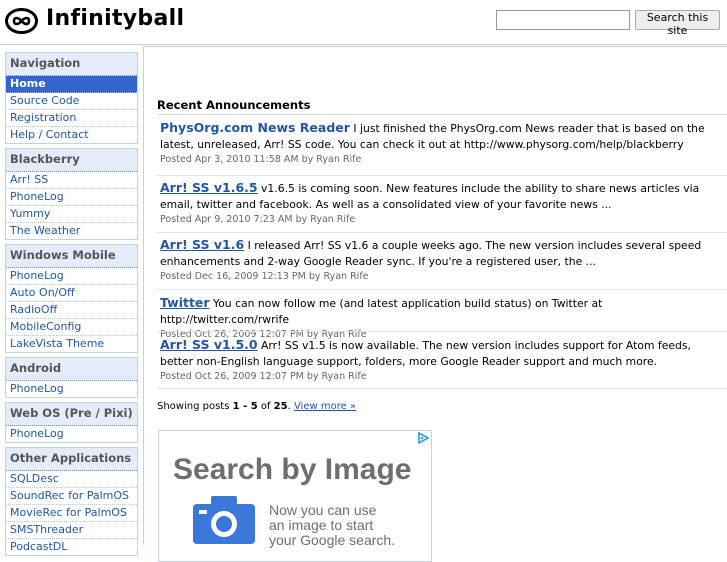 This screenshot has width=727, height=562. I want to click on sidebar-item-link: RadioOff, so click(33, 309).